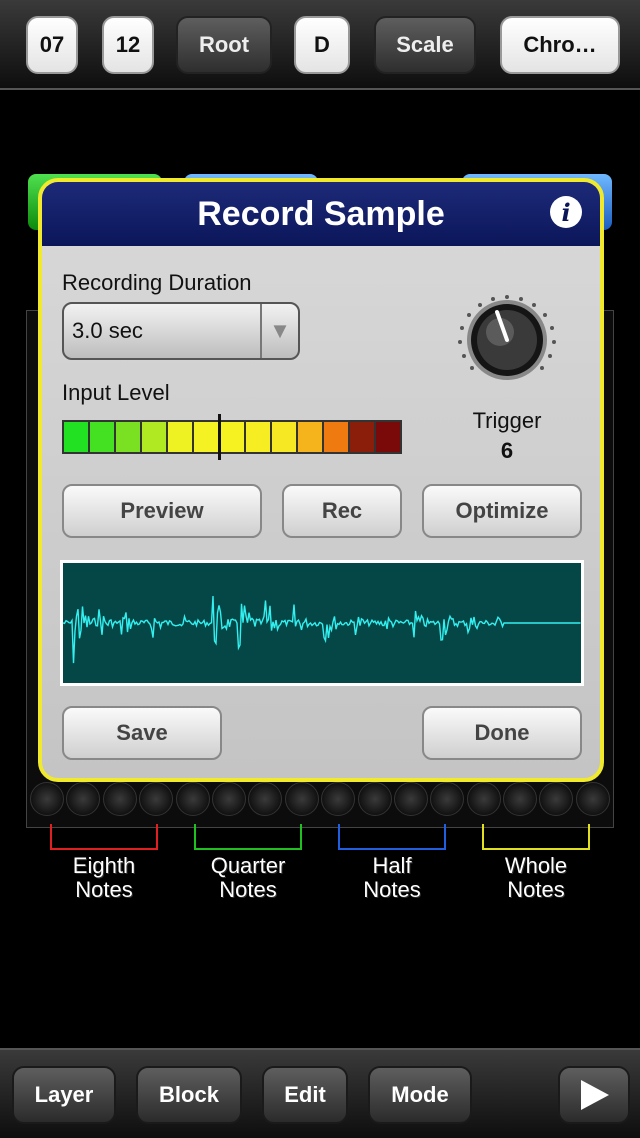 This screenshot has width=640, height=1138. Describe the element at coordinates (142, 733) in the screenshot. I see `save-button: Save` at that location.